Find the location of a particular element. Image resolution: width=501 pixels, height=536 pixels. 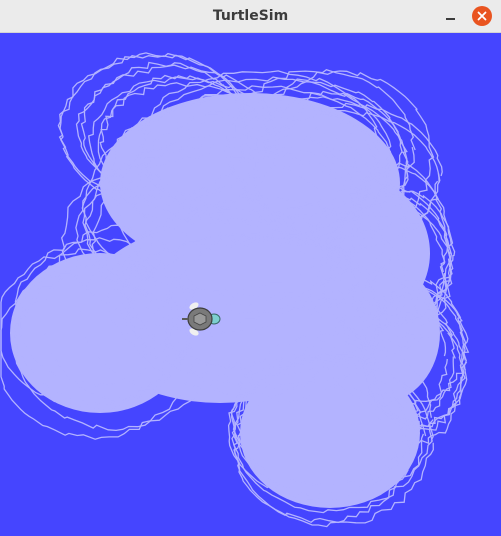

title-bar: TurtleSim is located at coordinates (250, 16).